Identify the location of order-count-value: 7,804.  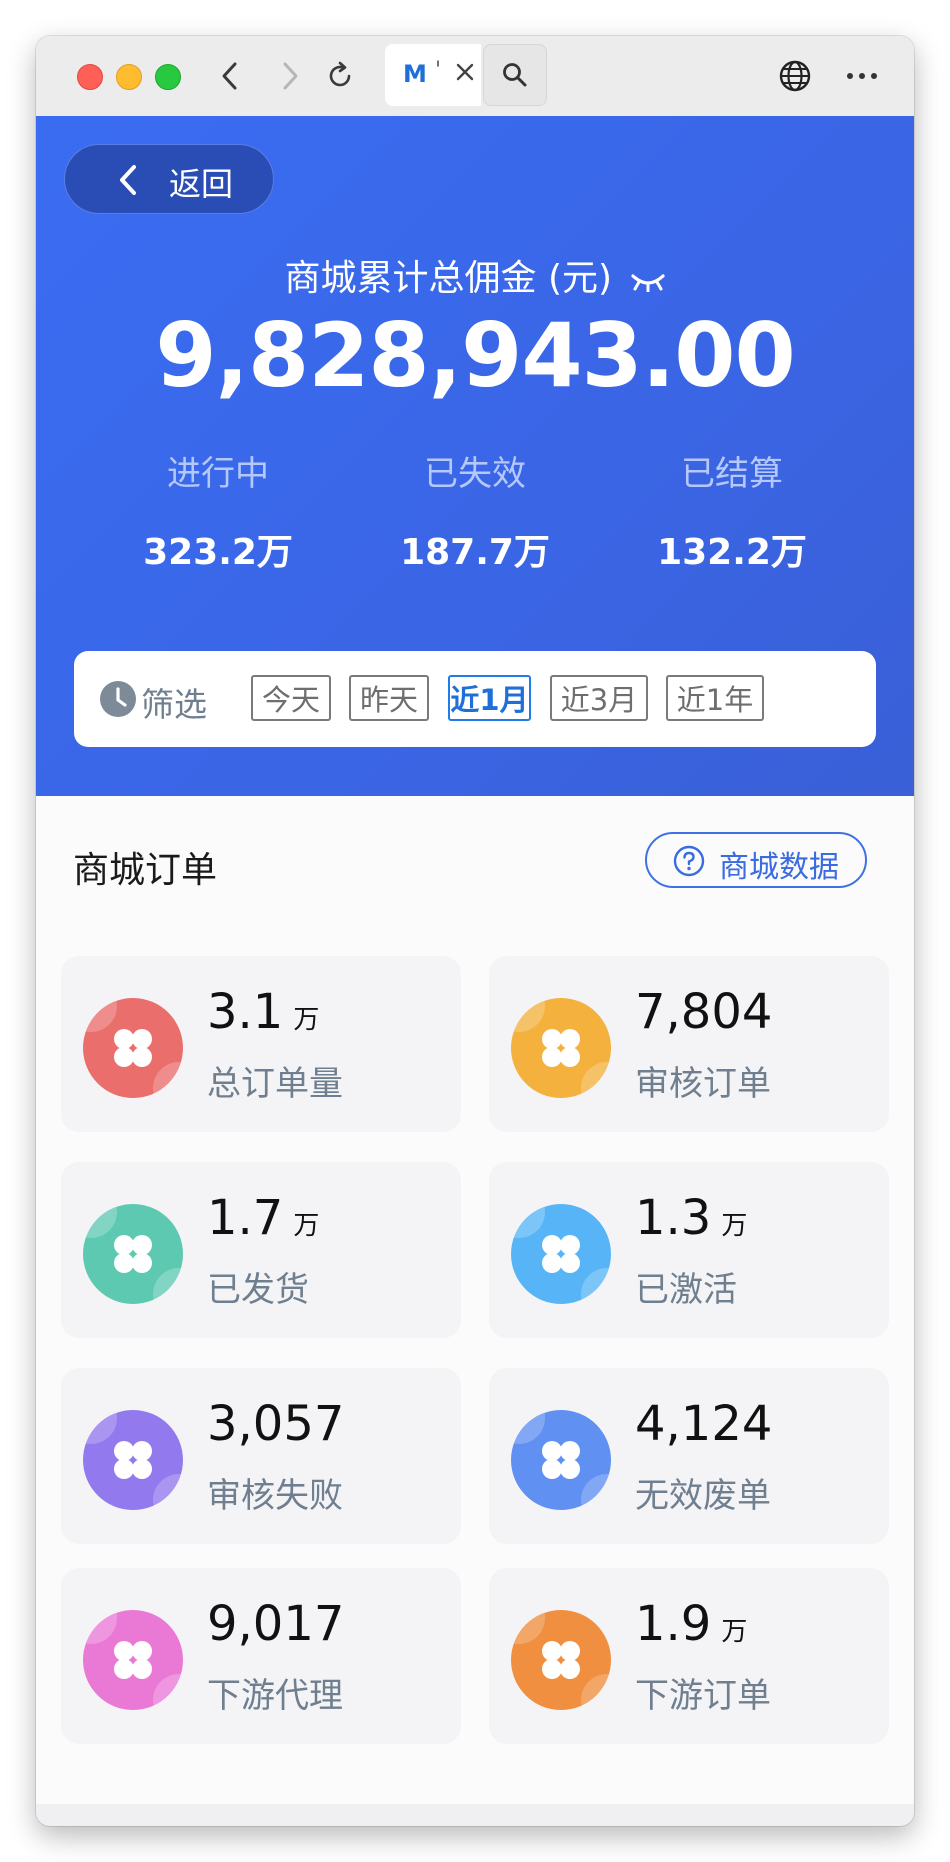
(704, 1012).